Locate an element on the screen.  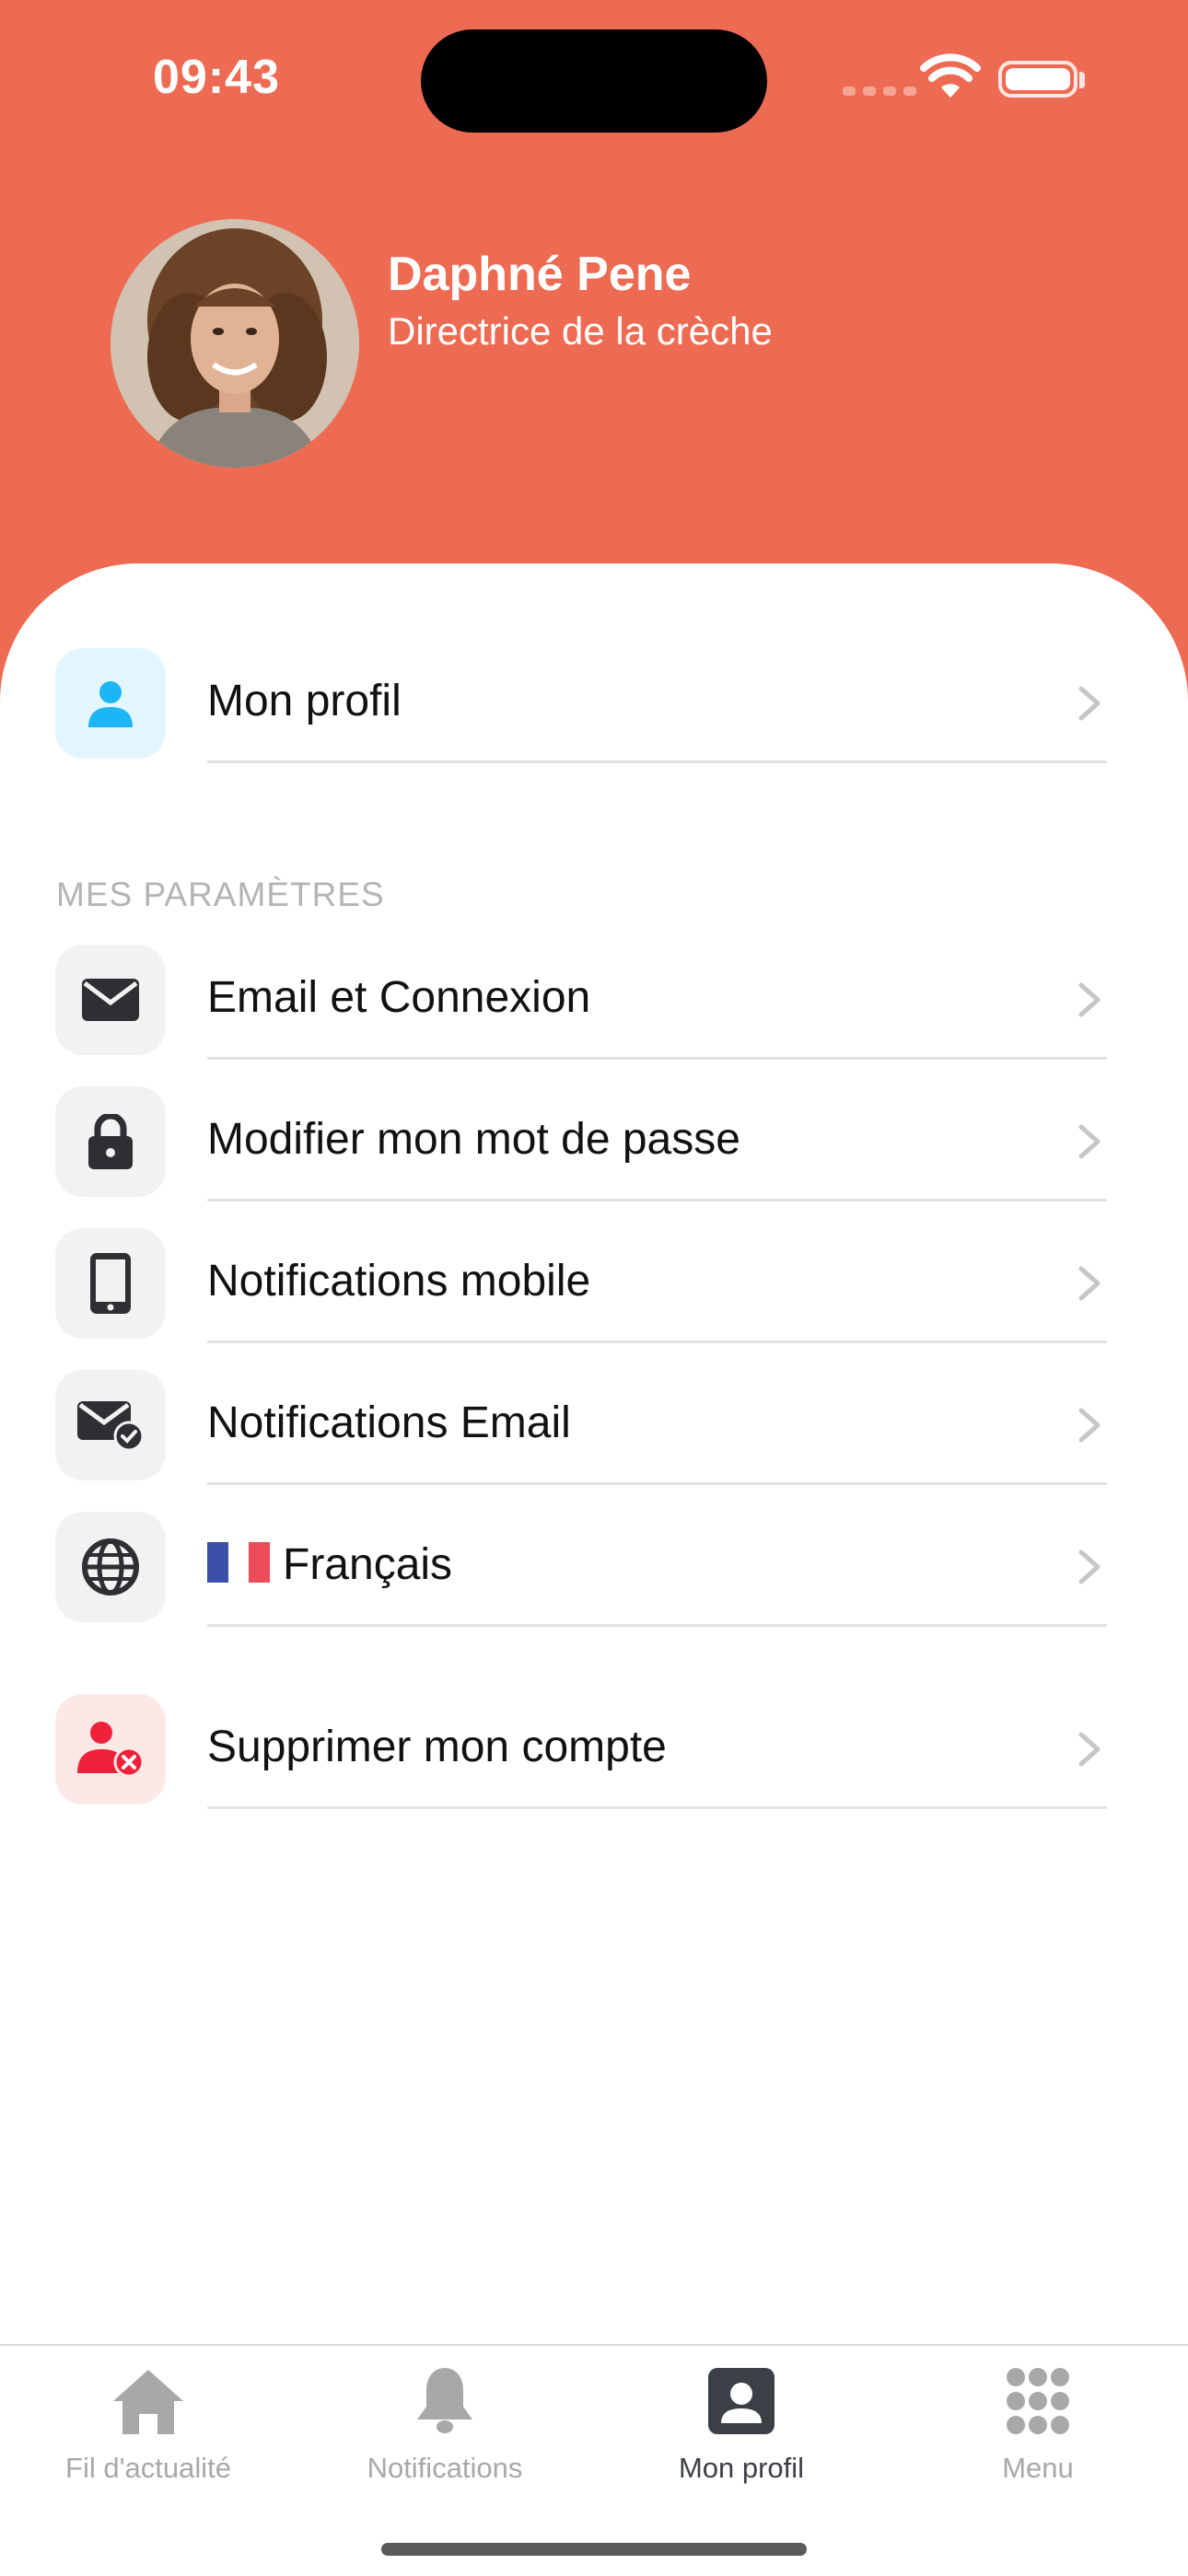
user-name: Daphné Pene is located at coordinates (540, 274).